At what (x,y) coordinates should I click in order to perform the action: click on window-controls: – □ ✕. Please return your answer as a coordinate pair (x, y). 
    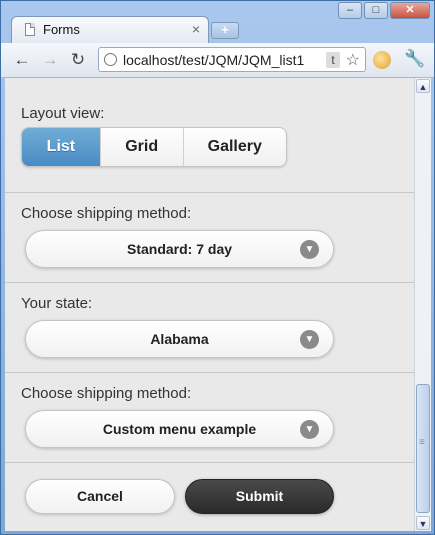
    Looking at the image, I should click on (384, 10).